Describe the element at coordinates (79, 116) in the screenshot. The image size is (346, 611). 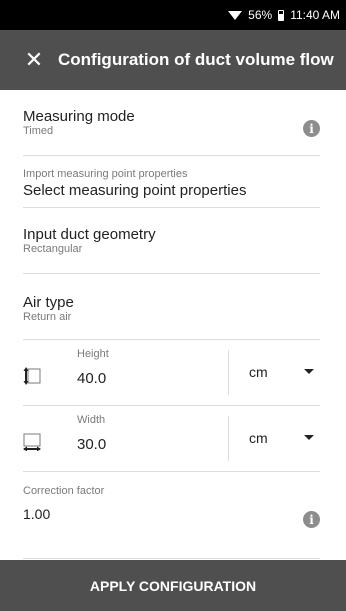
I see `measuring-mode-label: Measuring mode` at that location.